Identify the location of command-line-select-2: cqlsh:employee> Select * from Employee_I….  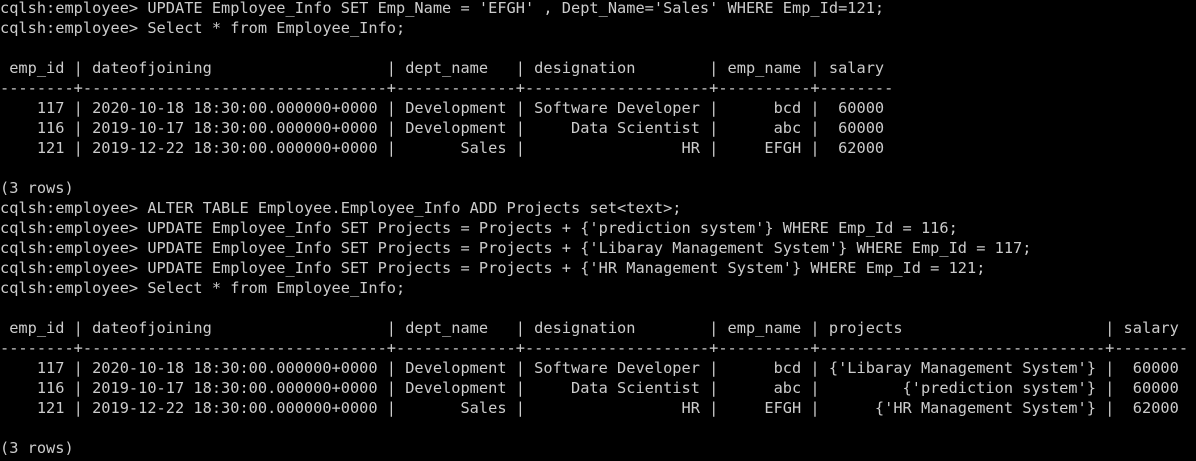
(203, 288).